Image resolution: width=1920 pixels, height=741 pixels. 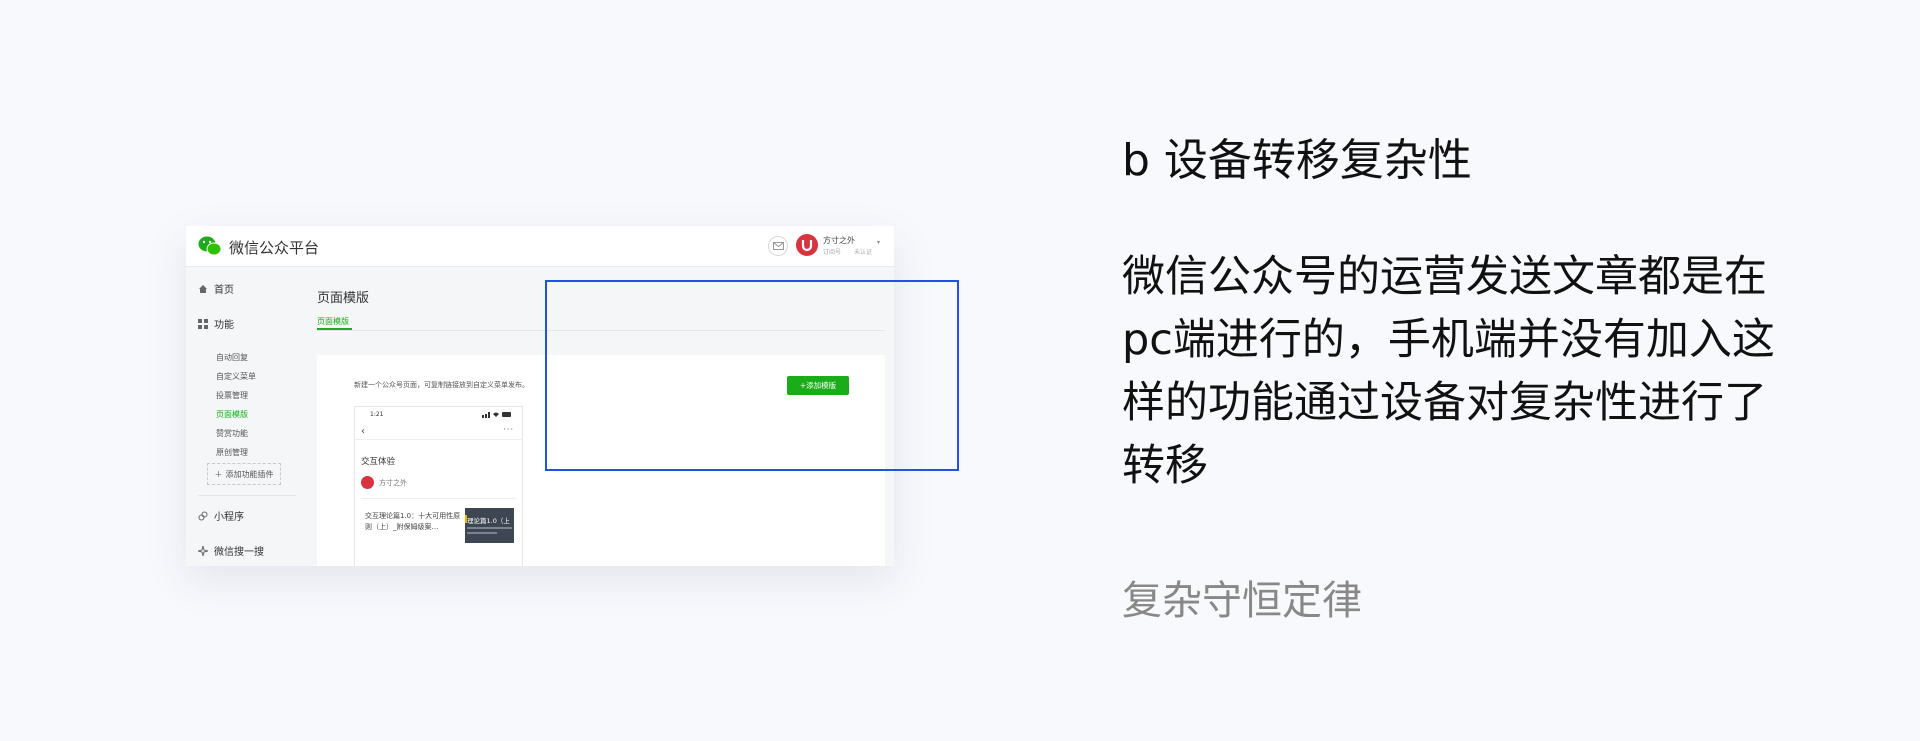 What do you see at coordinates (203, 515) in the screenshot?
I see `link-icon` at bounding box center [203, 515].